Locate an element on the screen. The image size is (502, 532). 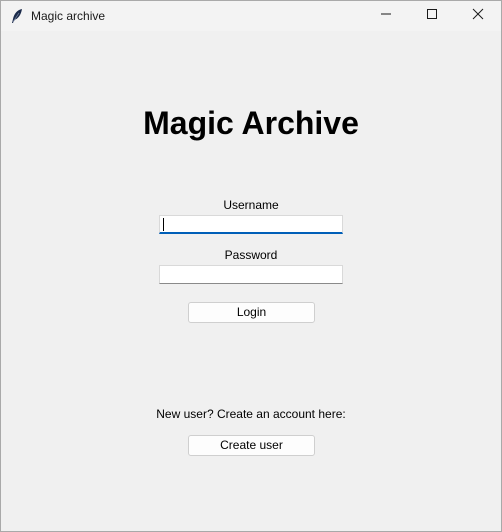
minimize-button is located at coordinates (386, 16).